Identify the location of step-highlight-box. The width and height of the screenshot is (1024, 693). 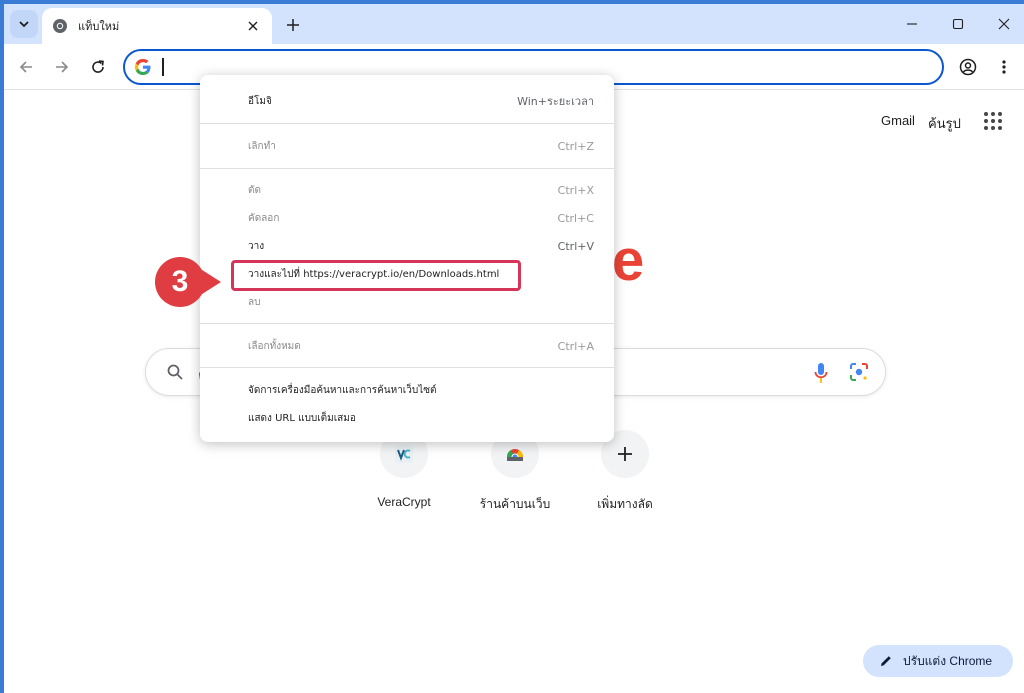
(376, 275).